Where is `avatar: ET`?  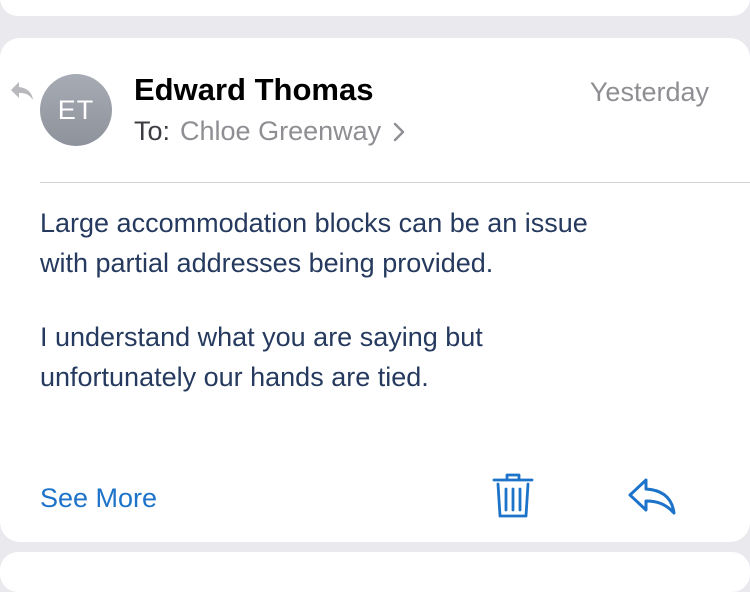 avatar: ET is located at coordinates (76, 110).